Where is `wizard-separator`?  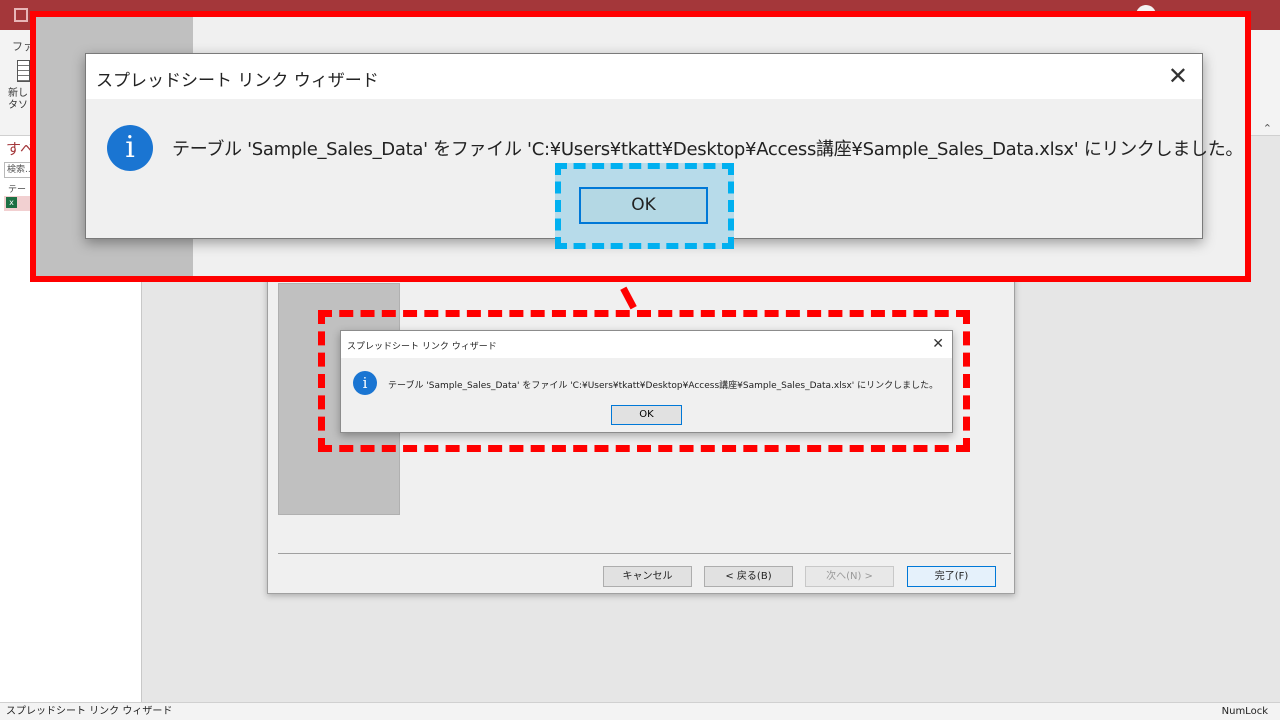
wizard-separator is located at coordinates (644, 553).